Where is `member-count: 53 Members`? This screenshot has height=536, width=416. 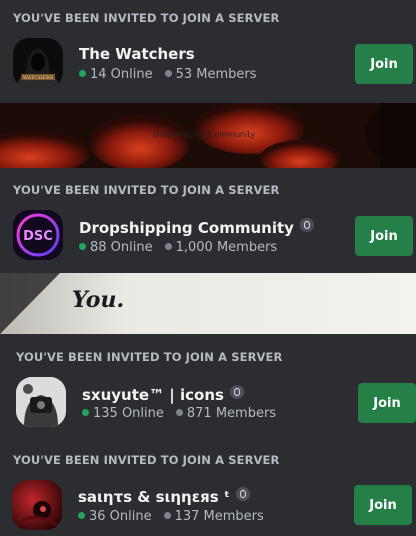
member-count: 53 Members is located at coordinates (216, 74).